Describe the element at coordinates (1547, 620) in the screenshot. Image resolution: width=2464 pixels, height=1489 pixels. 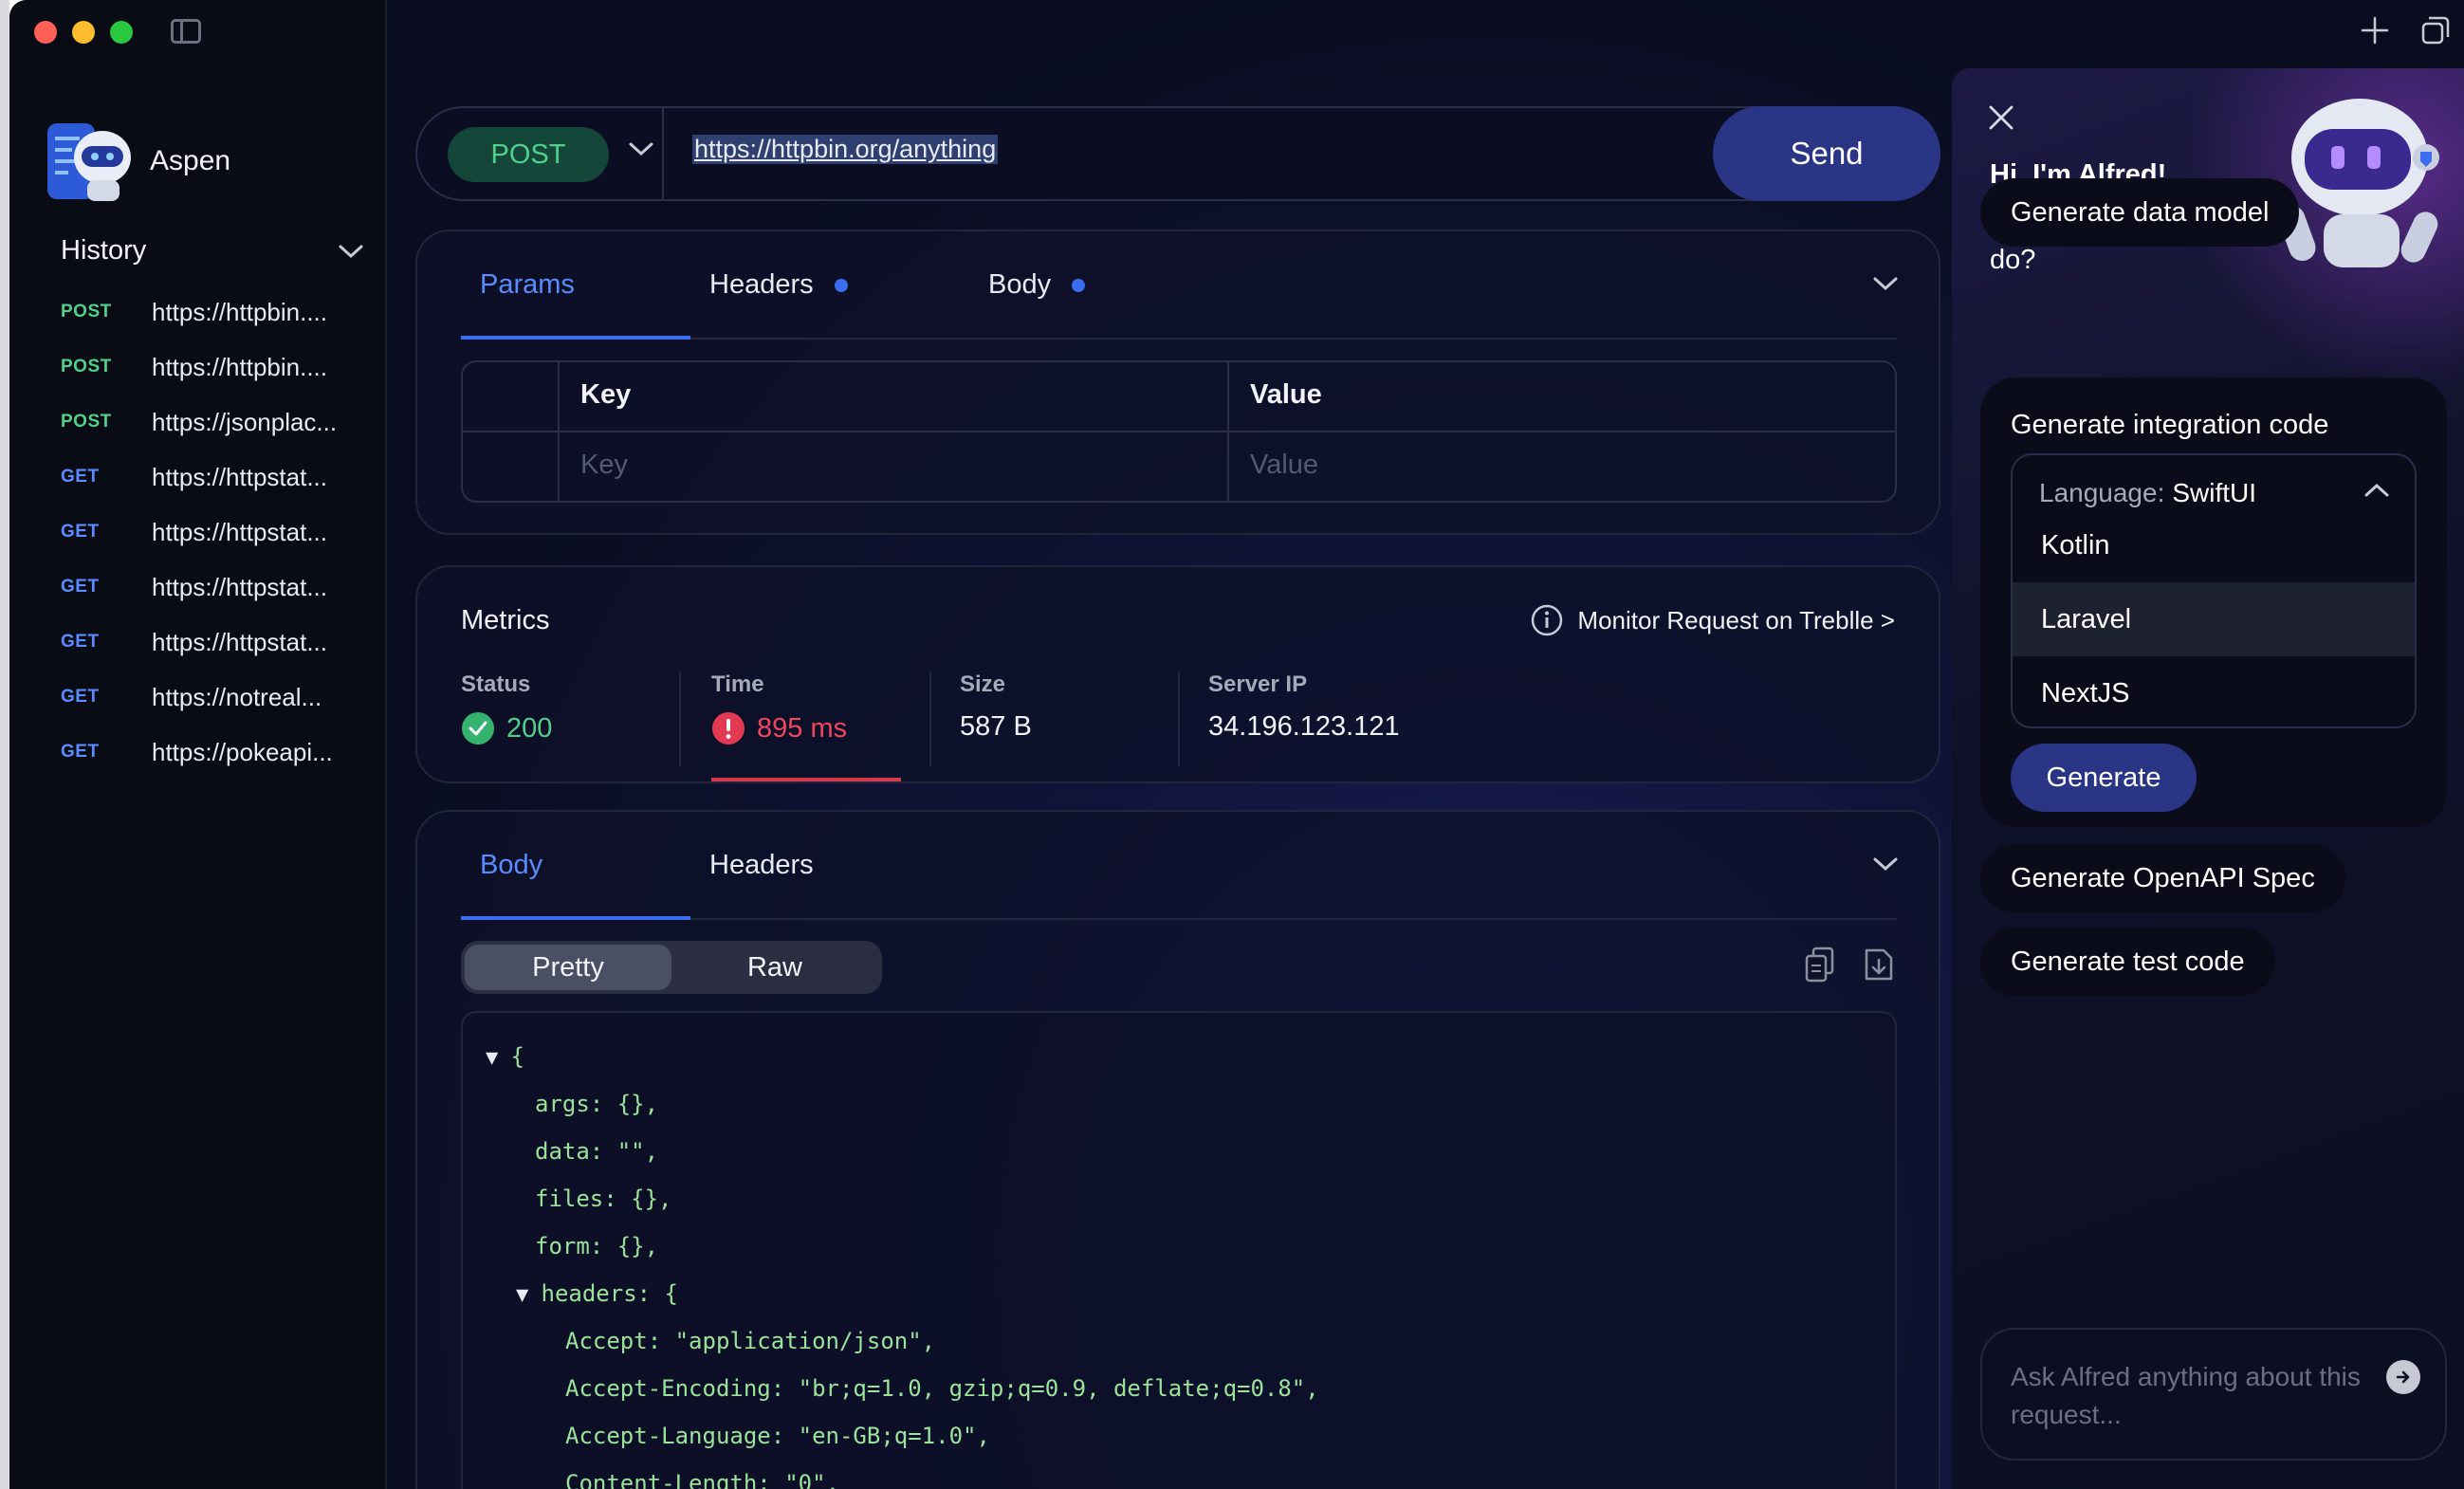
I see `info-icon` at that location.